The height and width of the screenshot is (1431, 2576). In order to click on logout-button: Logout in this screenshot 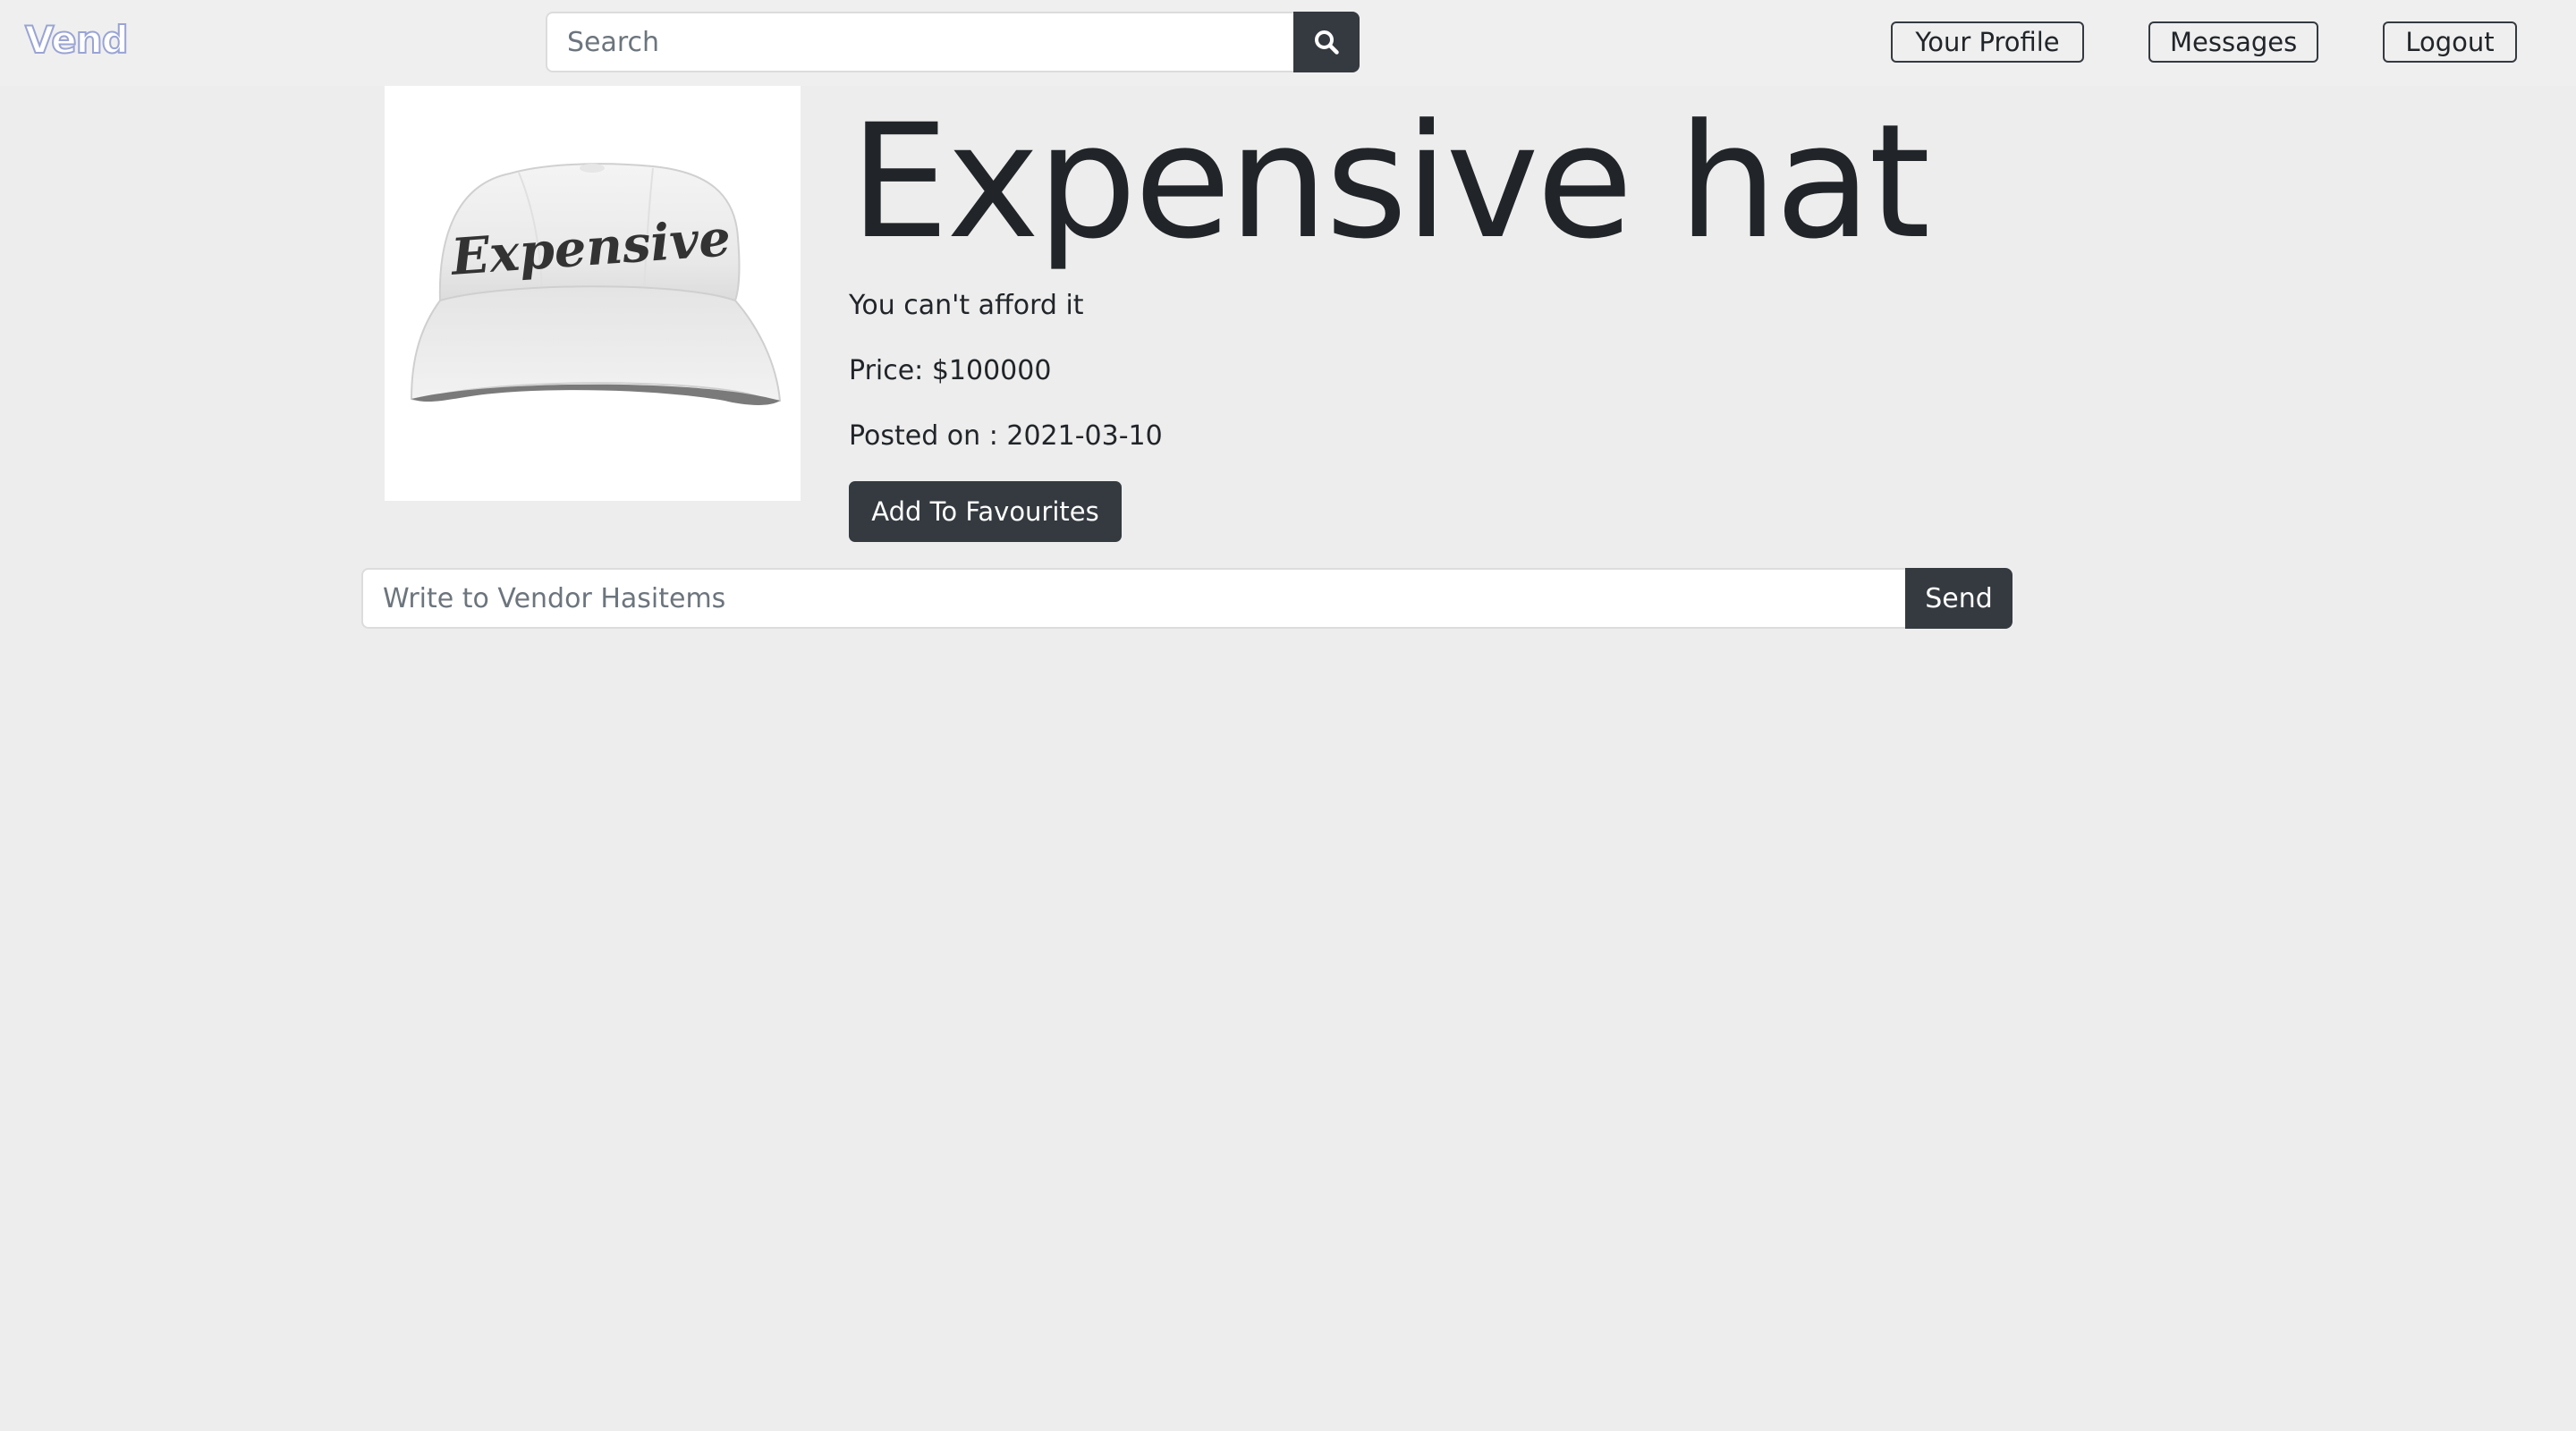, I will do `click(2450, 42)`.